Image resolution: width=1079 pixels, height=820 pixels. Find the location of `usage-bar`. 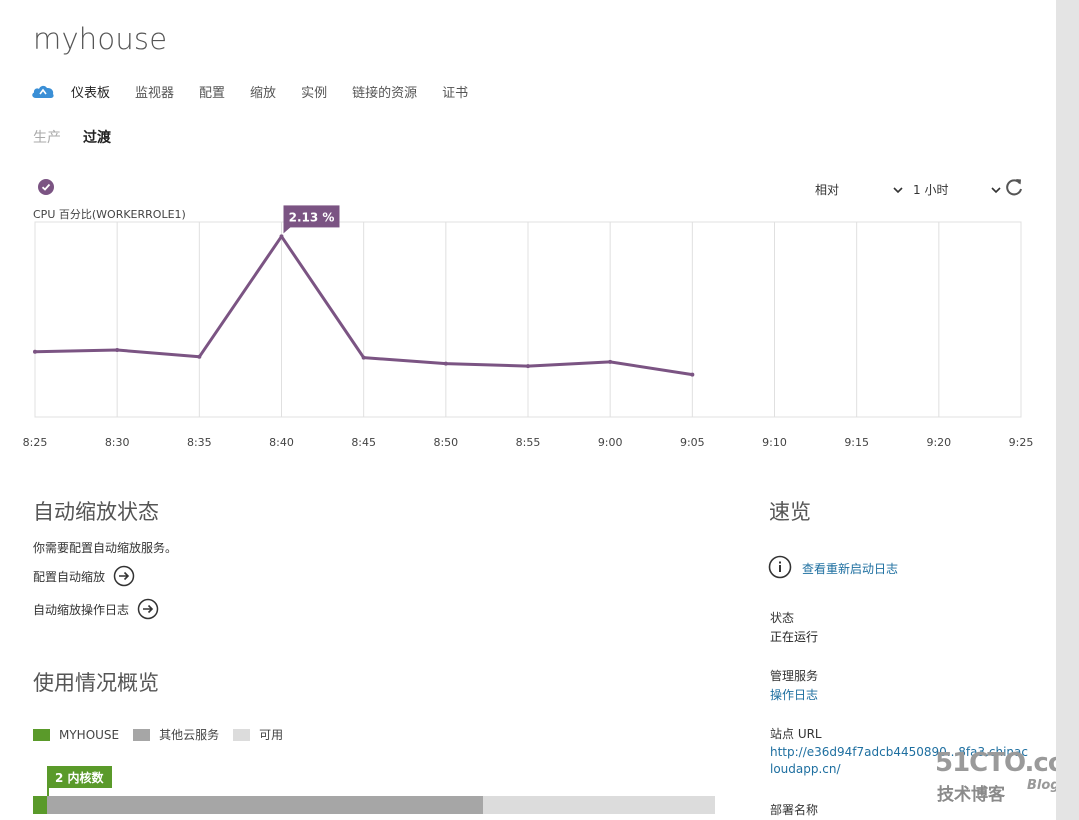

usage-bar is located at coordinates (374, 805).